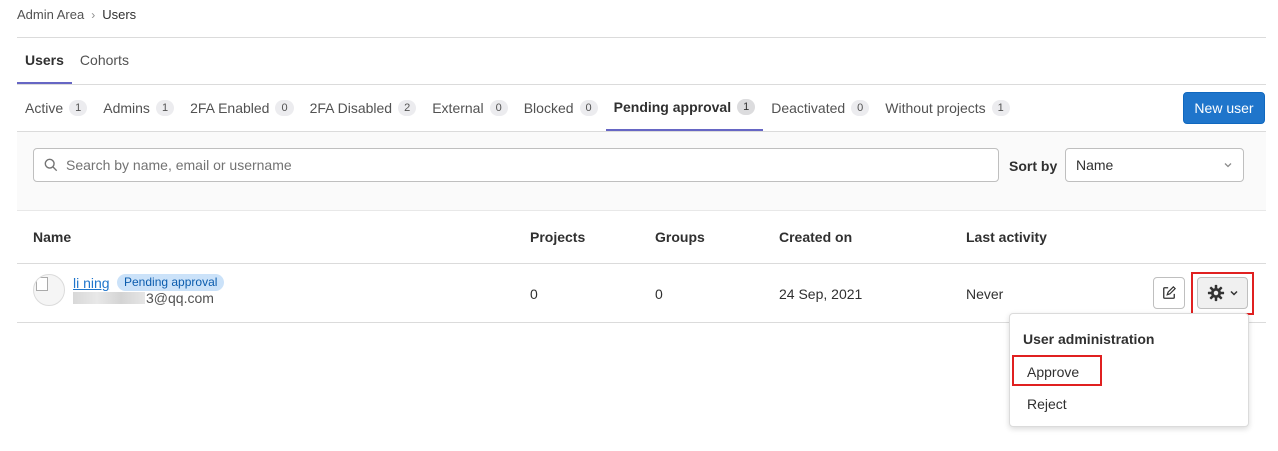  Describe the element at coordinates (1047, 404) in the screenshot. I see `menu-item-reject: Reject` at that location.